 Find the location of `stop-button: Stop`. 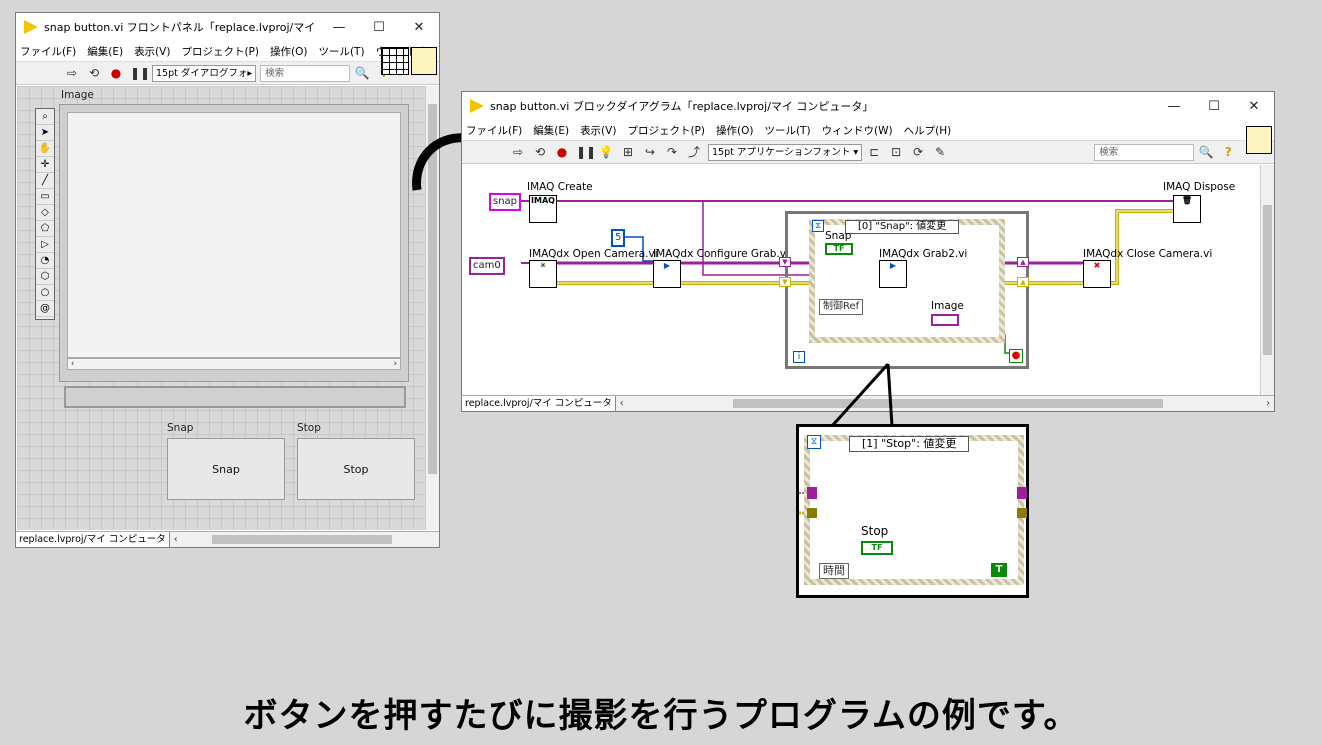

stop-button: Stop is located at coordinates (356, 469).